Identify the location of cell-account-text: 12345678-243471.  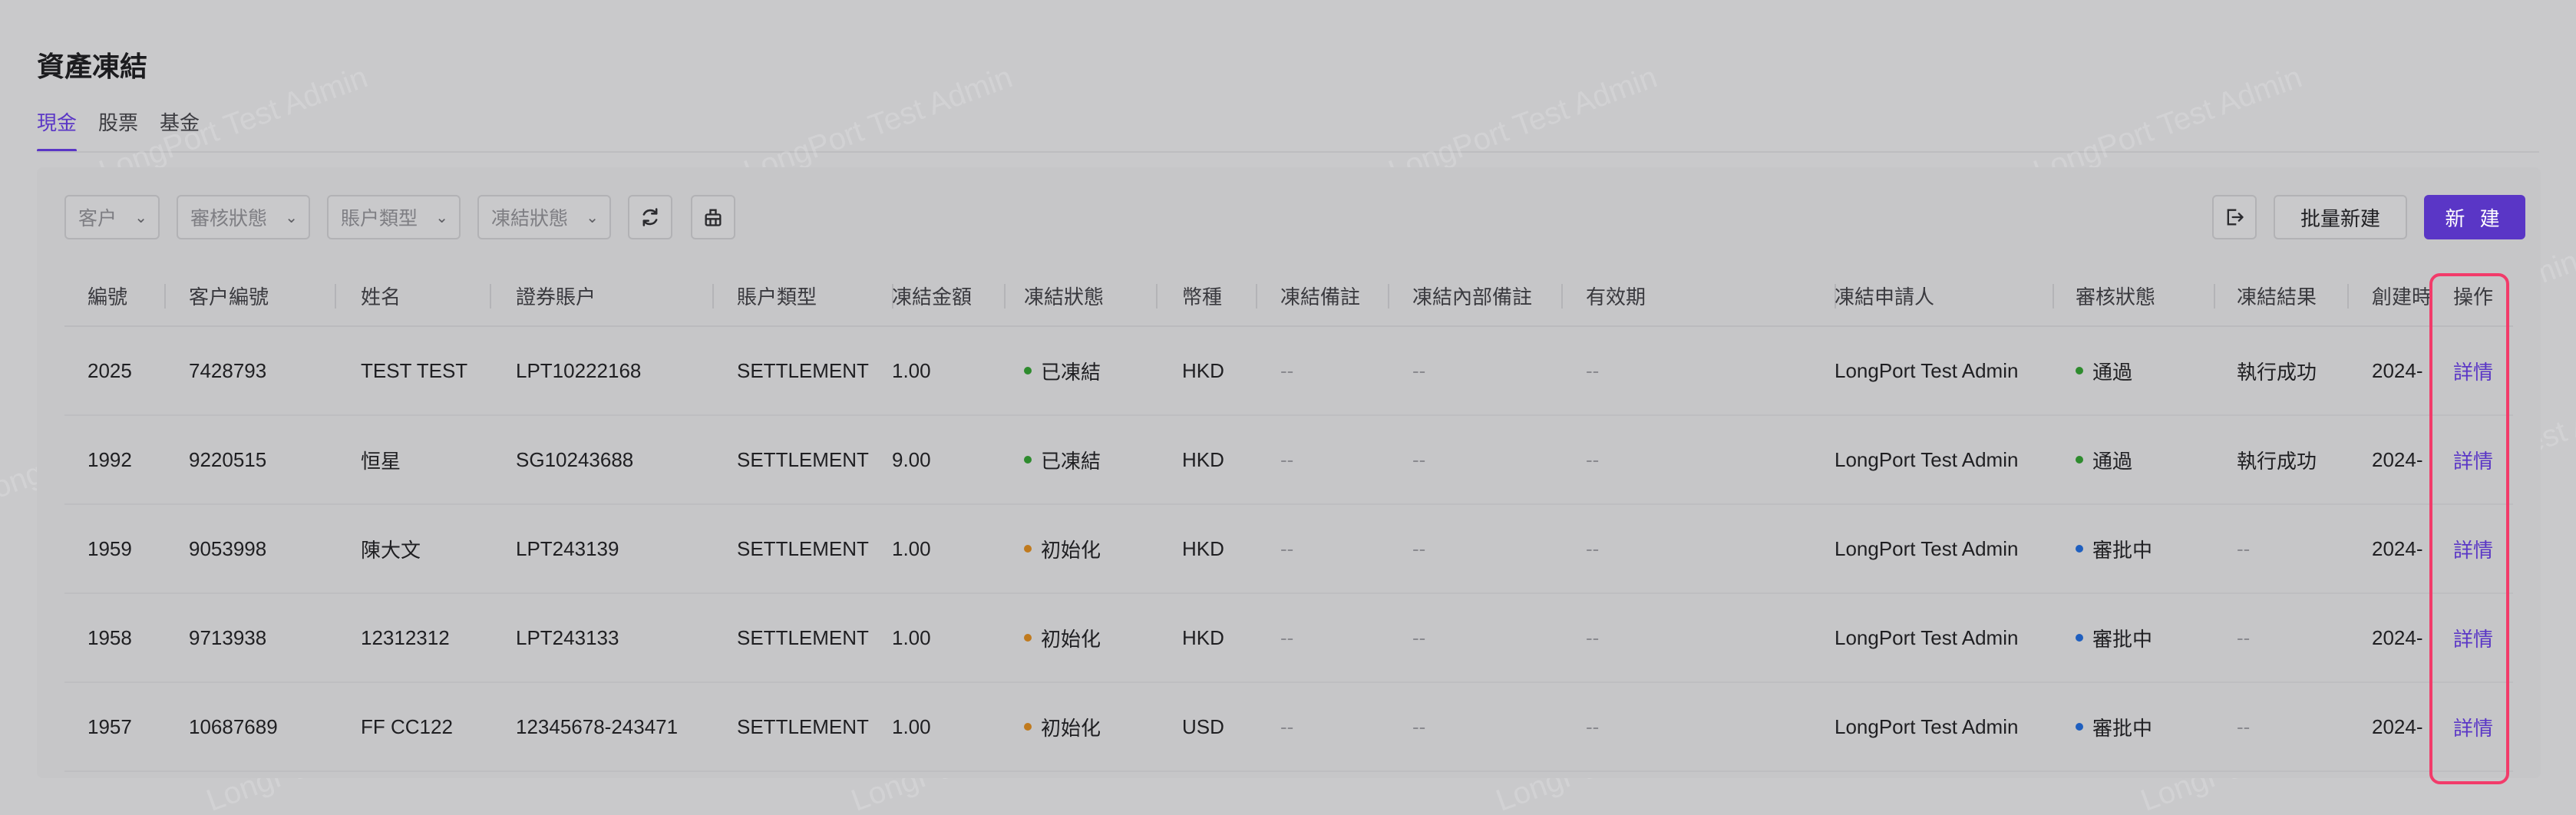
(597, 726).